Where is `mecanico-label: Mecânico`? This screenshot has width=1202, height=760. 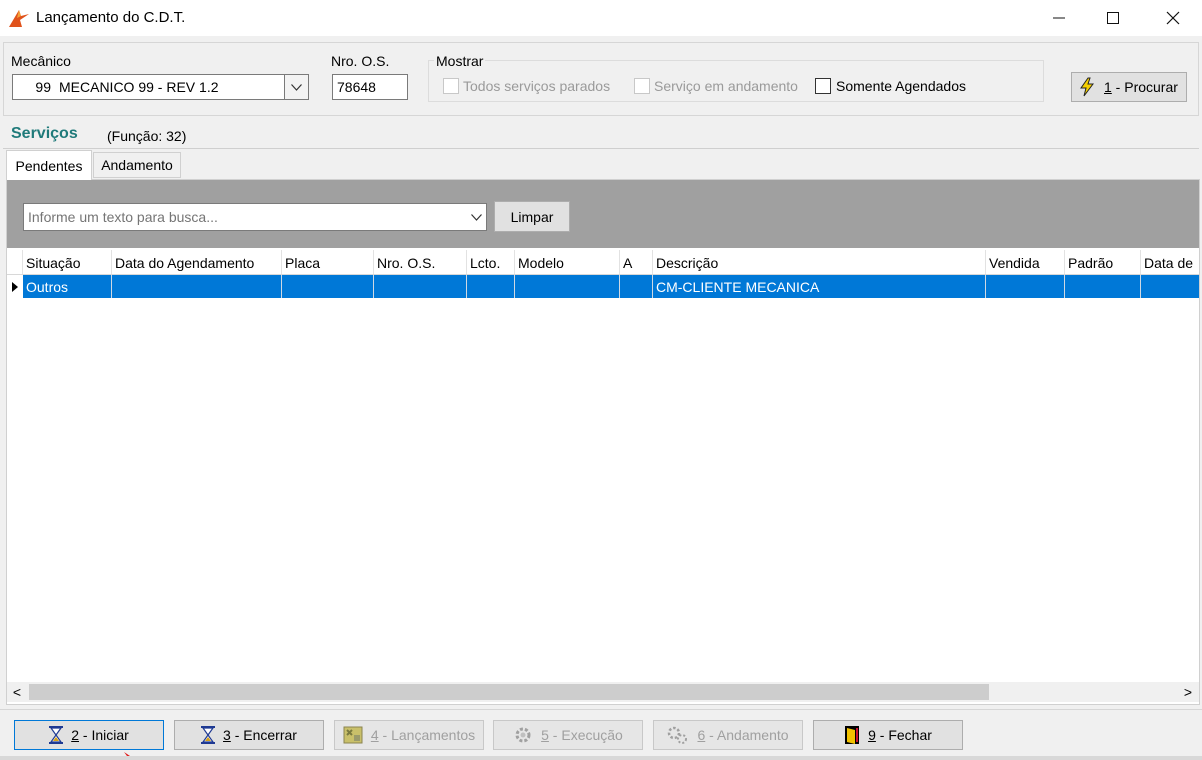 mecanico-label: Mecânico is located at coordinates (41, 61).